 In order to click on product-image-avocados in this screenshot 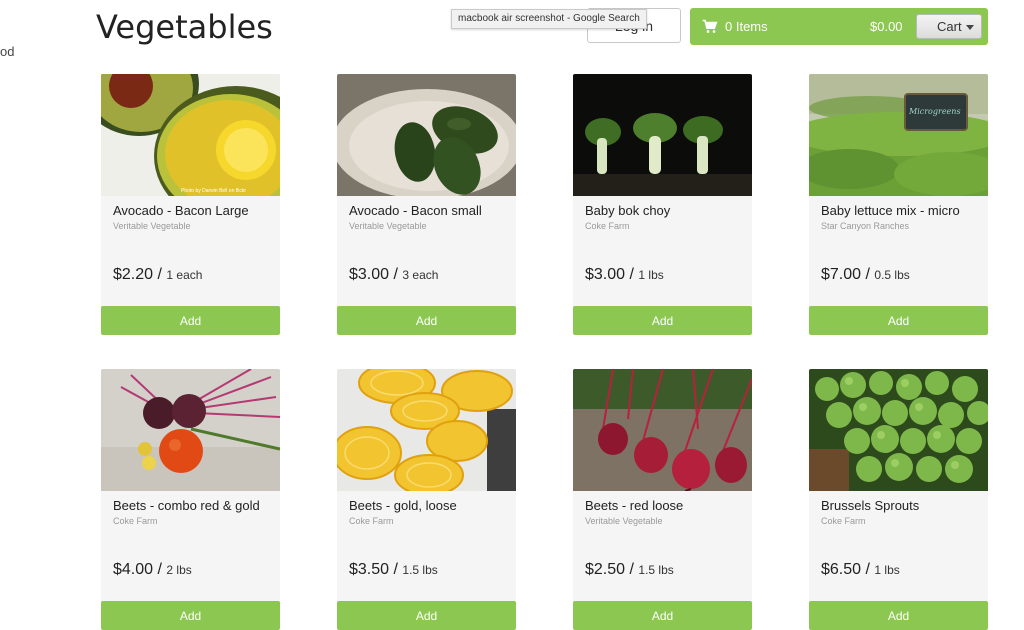, I will do `click(426, 135)`.